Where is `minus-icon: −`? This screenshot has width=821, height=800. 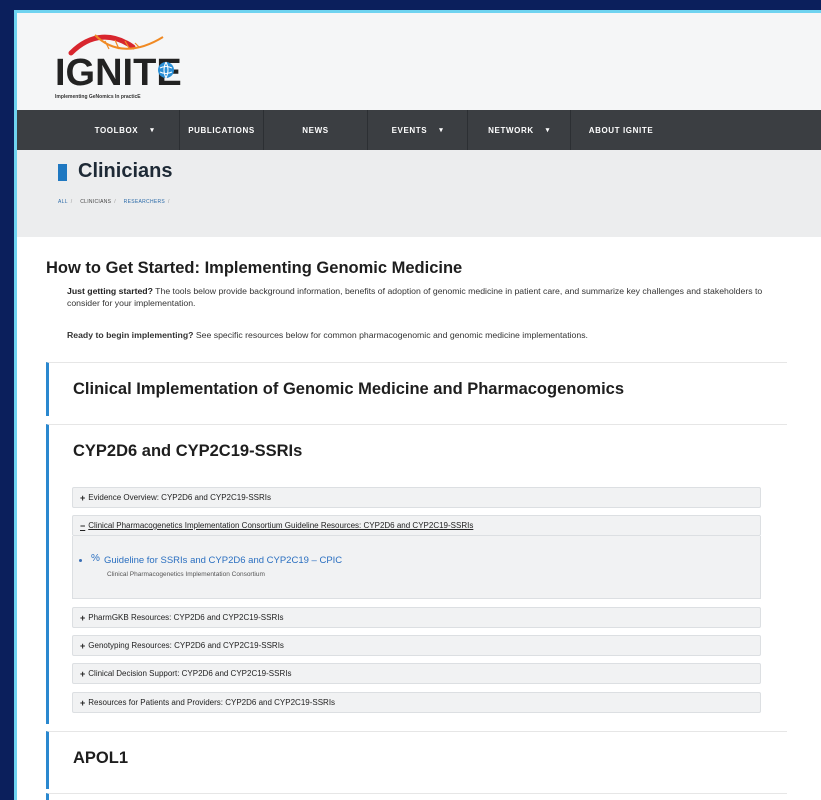 minus-icon: − is located at coordinates (83, 525).